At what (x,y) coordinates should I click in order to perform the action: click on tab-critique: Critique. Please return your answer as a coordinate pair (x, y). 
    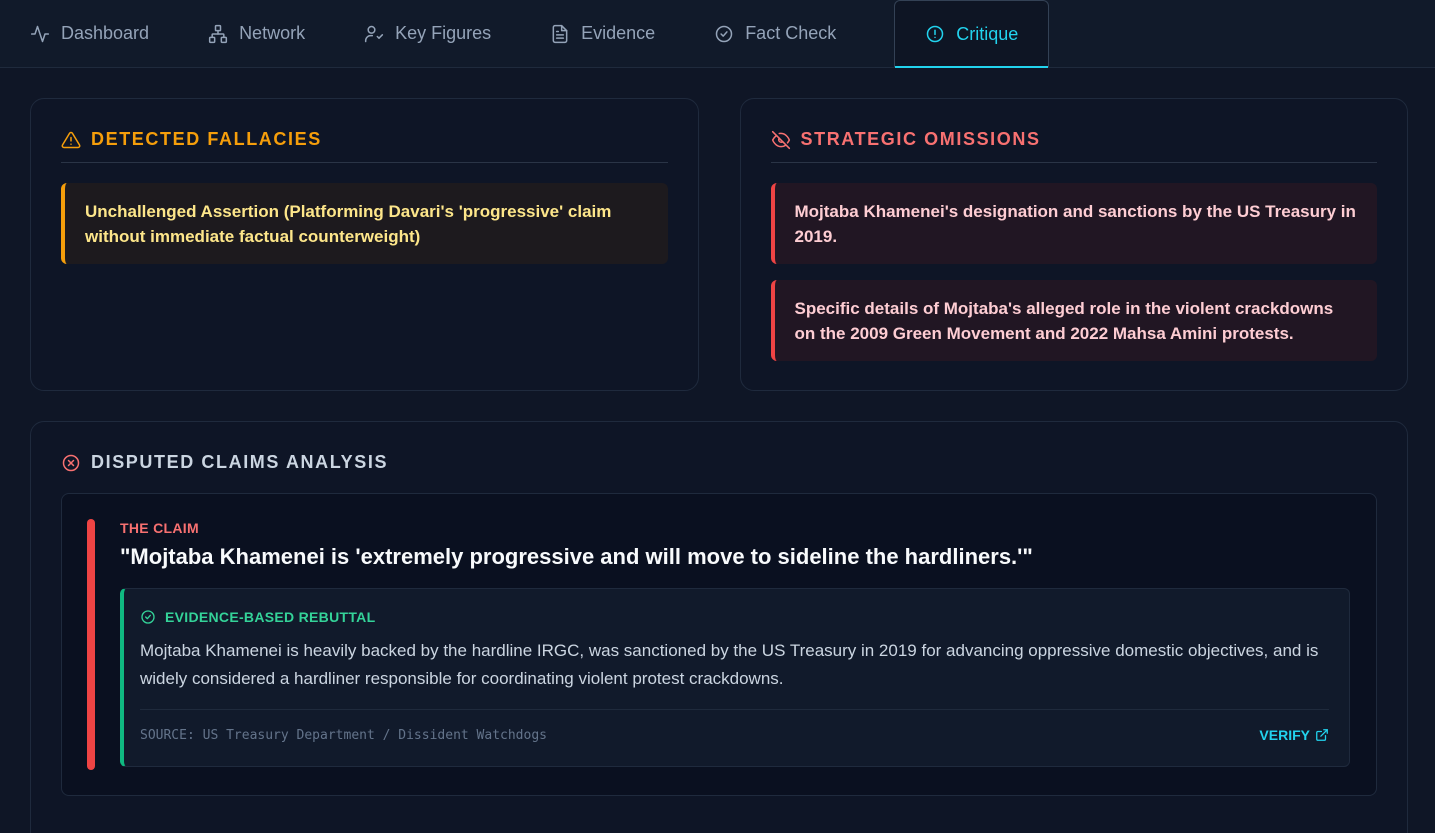
    Looking at the image, I should click on (972, 34).